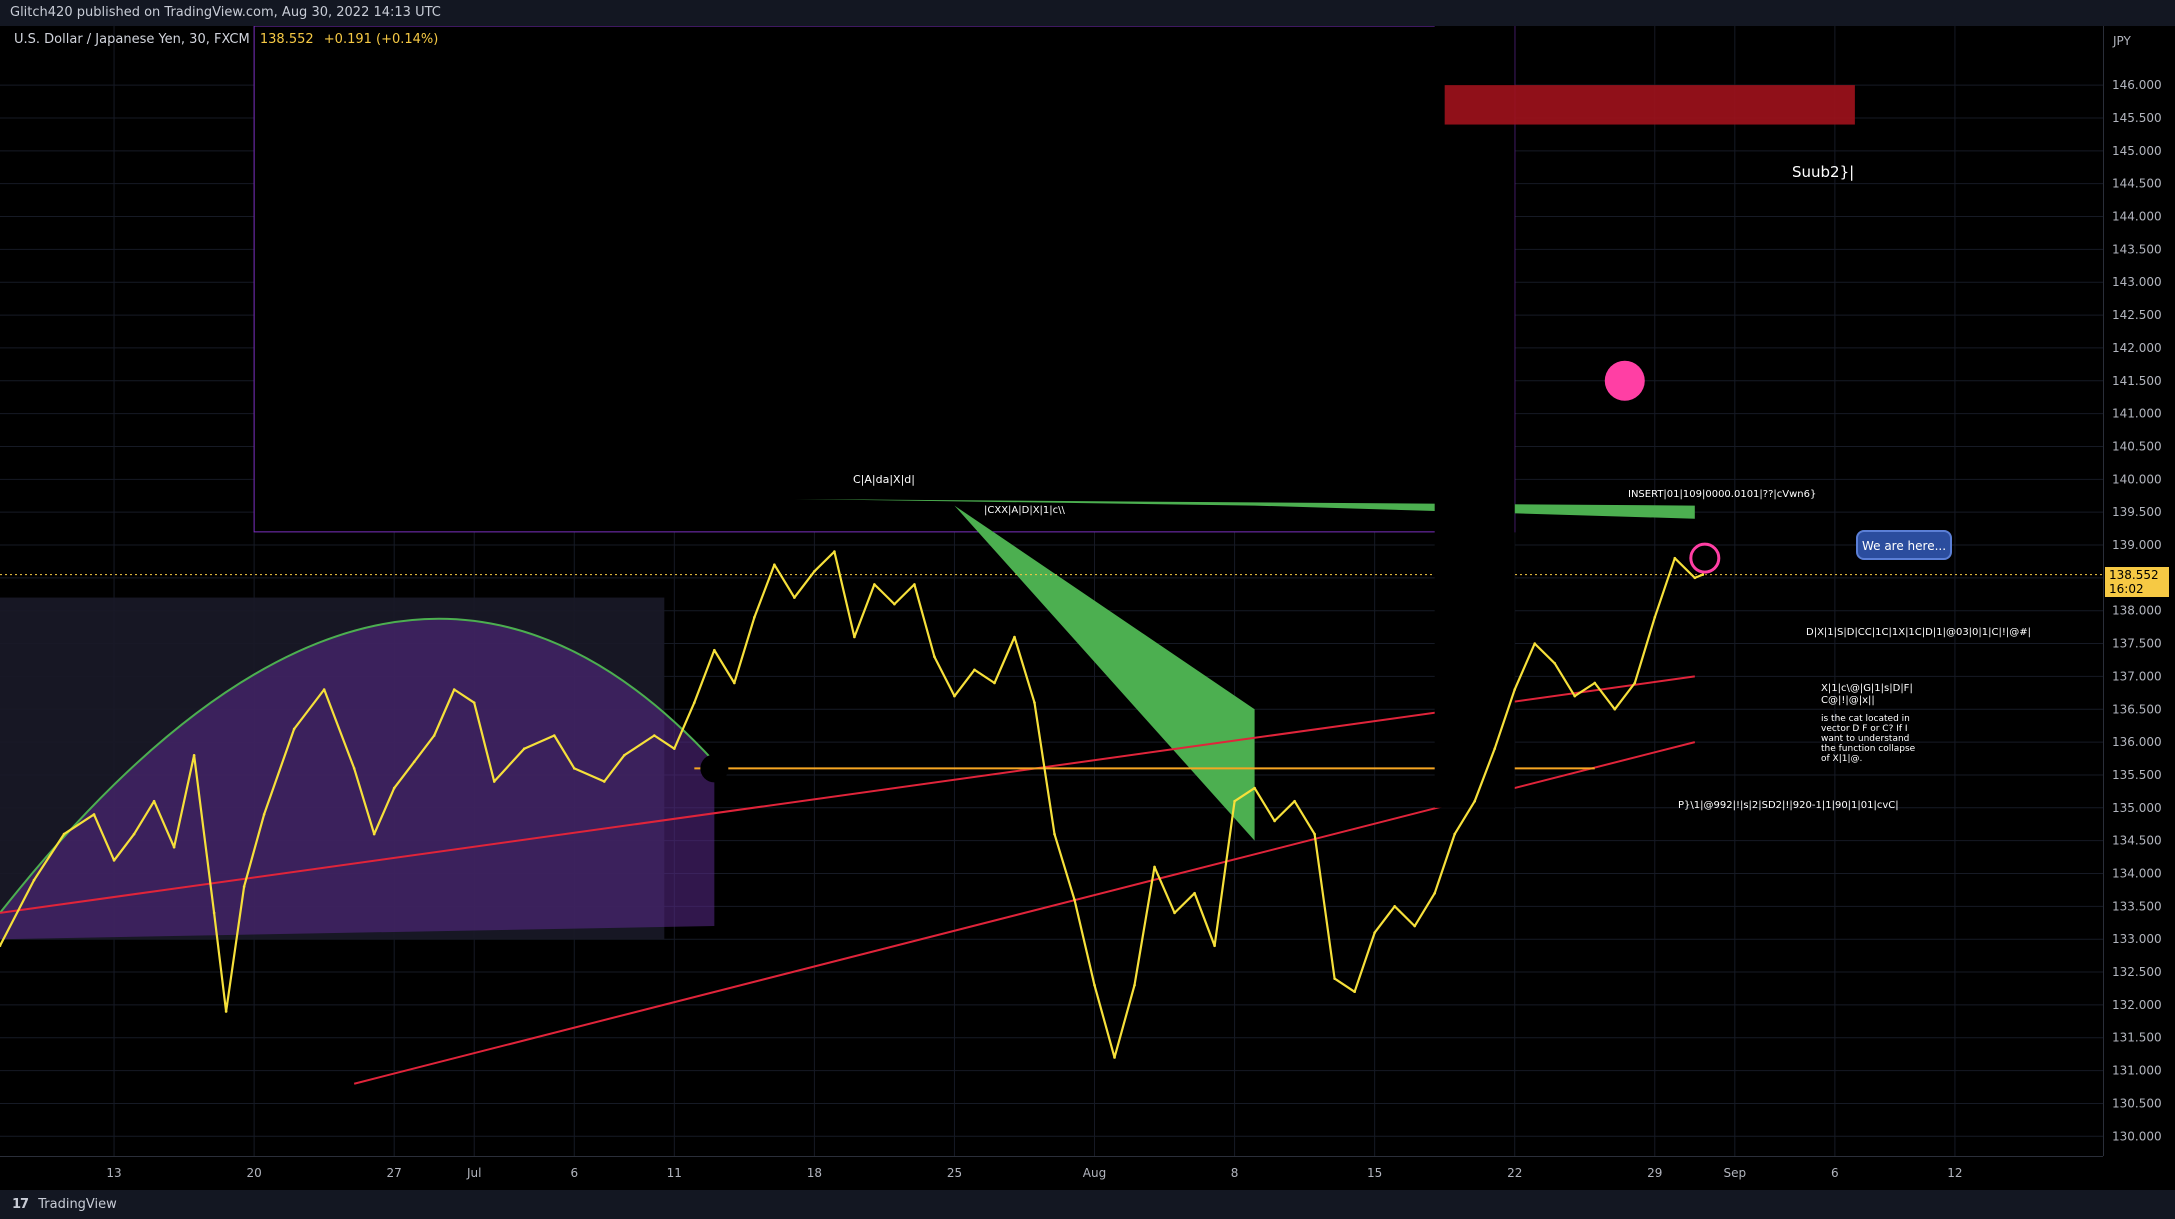  What do you see at coordinates (2137, 85) in the screenshot?
I see `price-tick-label: 146.000` at bounding box center [2137, 85].